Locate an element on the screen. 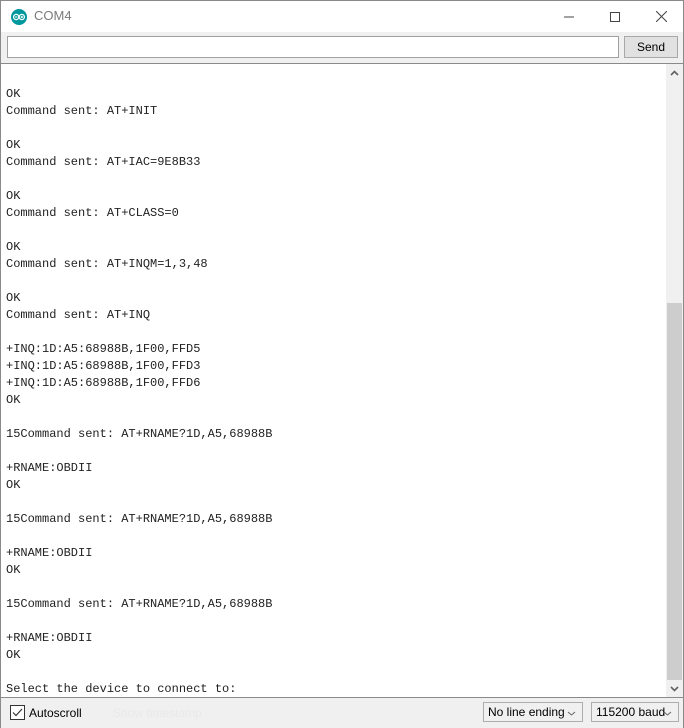 This screenshot has height=728, width=684. baud-rate-value: 115200 baud is located at coordinates (631, 712).